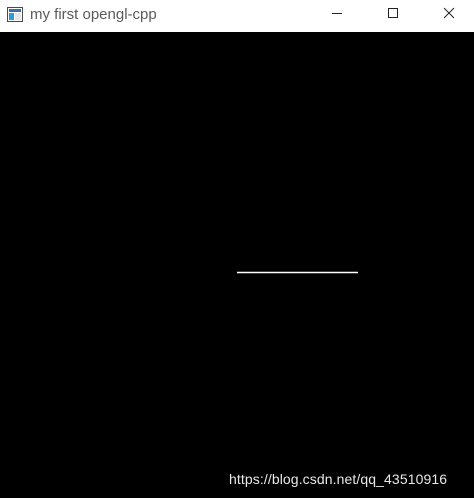  I want to click on close-icon, so click(449, 15).